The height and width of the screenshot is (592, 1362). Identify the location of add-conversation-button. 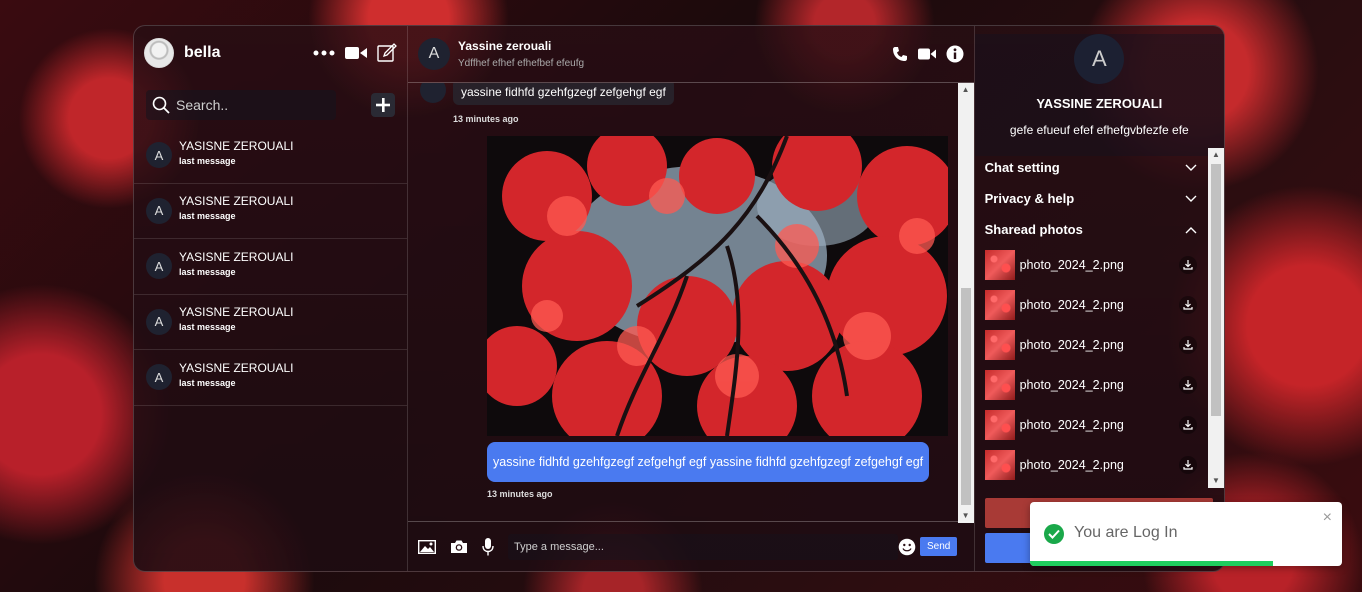
(383, 105).